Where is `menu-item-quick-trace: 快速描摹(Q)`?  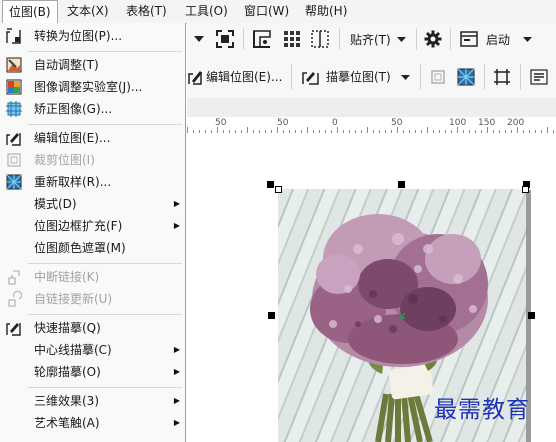
menu-item-quick-trace: 快速描摹(Q) is located at coordinates (92, 328).